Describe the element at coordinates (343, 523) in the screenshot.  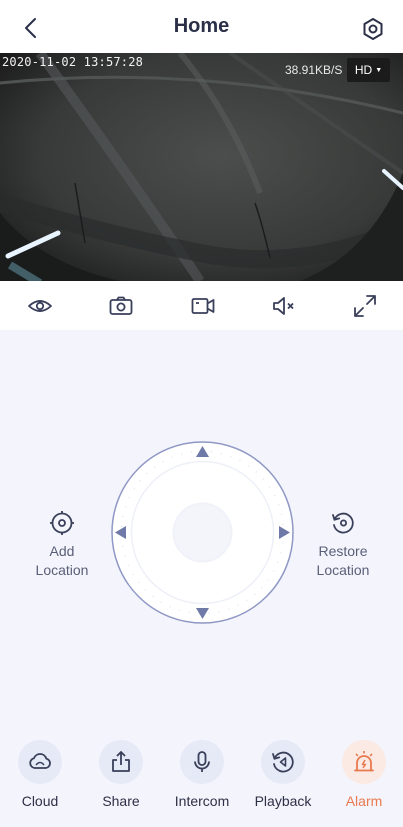
I see `restore-icon` at that location.